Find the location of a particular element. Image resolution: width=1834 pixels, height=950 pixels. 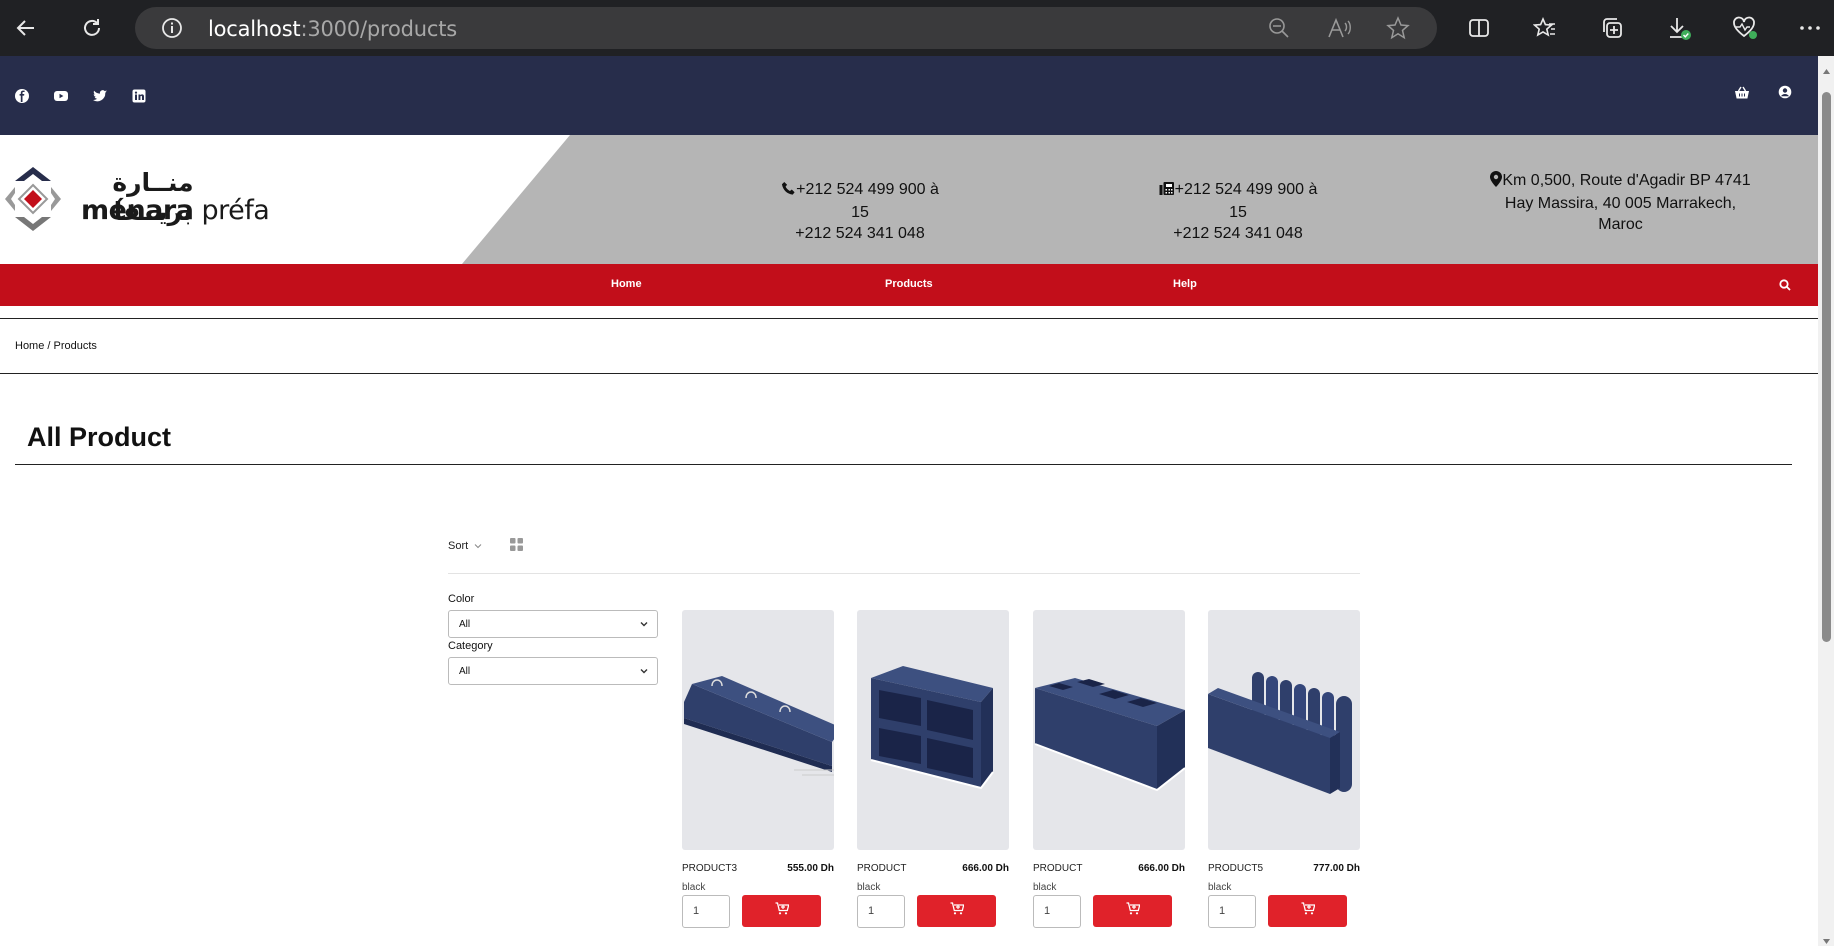

fax-icon is located at coordinates (1167, 191).